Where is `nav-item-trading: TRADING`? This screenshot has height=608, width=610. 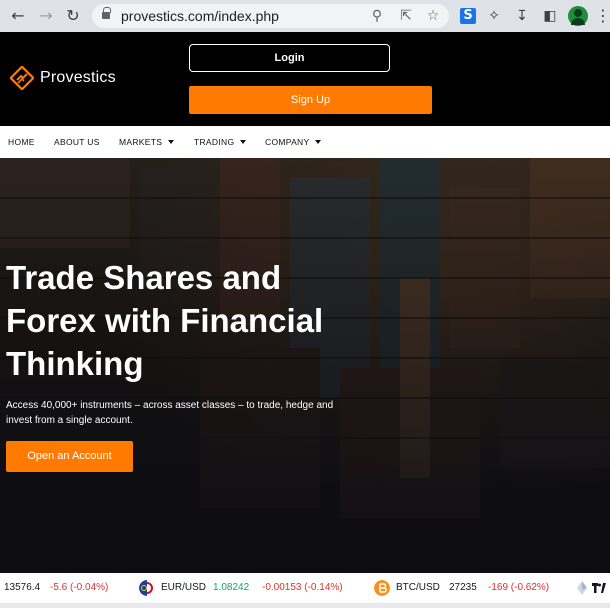
nav-item-trading: TRADING is located at coordinates (220, 142).